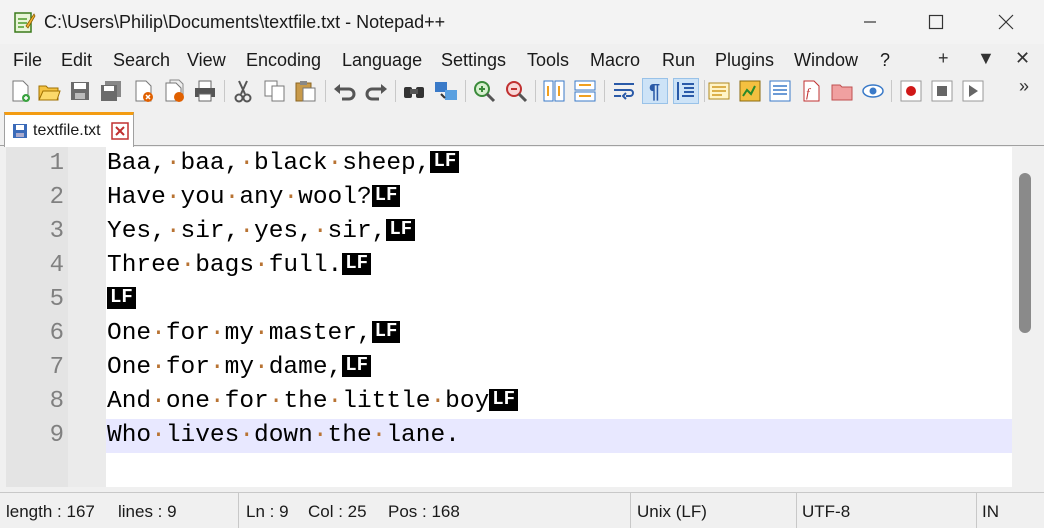 The width and height of the screenshot is (1044, 528). I want to click on cut-button, so click(243, 91).